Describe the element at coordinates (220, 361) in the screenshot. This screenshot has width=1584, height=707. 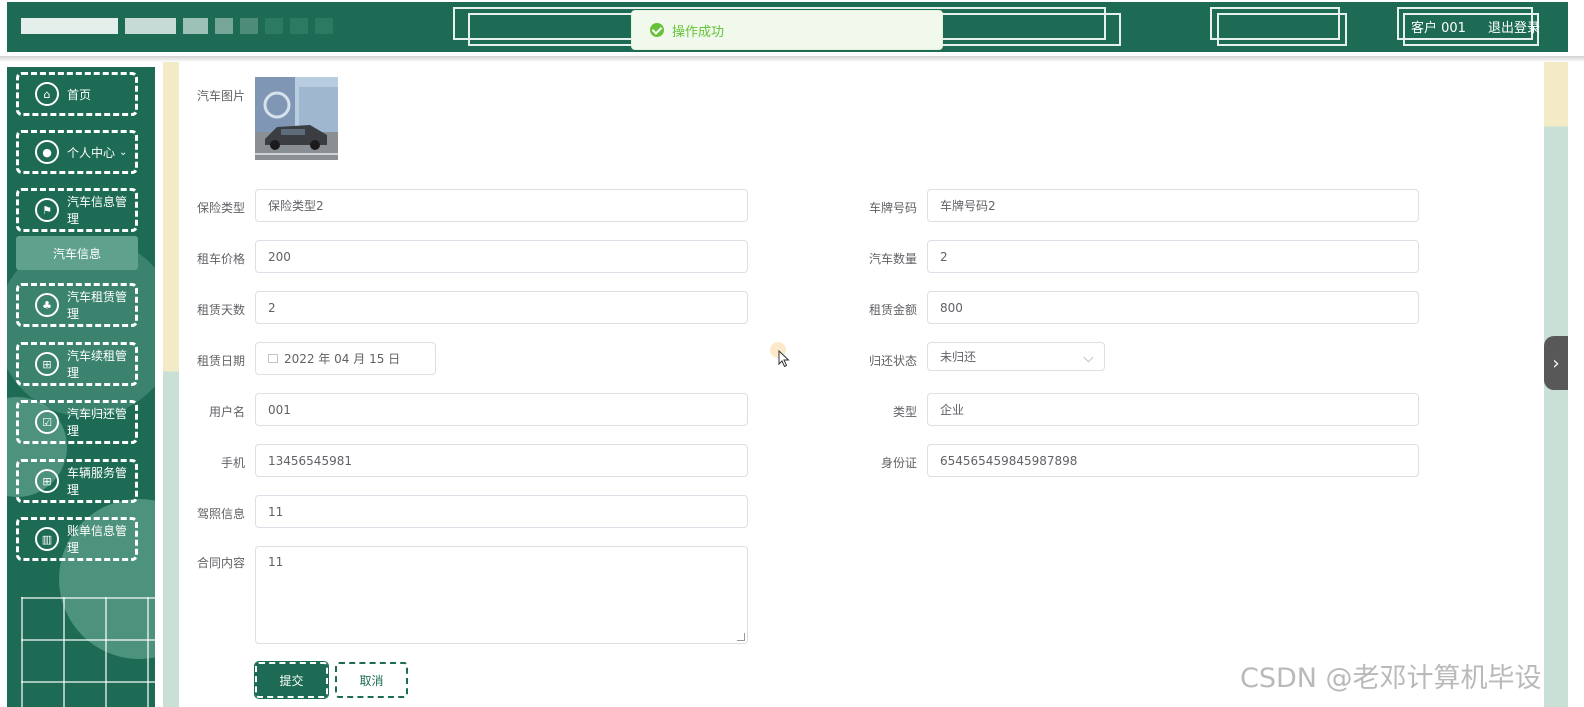
I see `rental-date-label: 租赁日期` at that location.